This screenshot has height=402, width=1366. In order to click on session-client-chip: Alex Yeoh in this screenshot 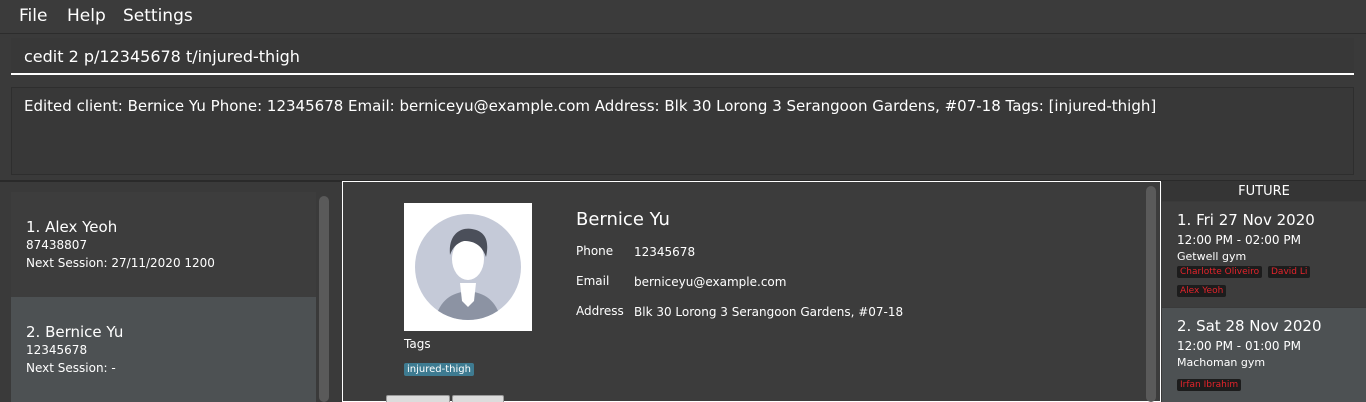, I will do `click(1202, 291)`.